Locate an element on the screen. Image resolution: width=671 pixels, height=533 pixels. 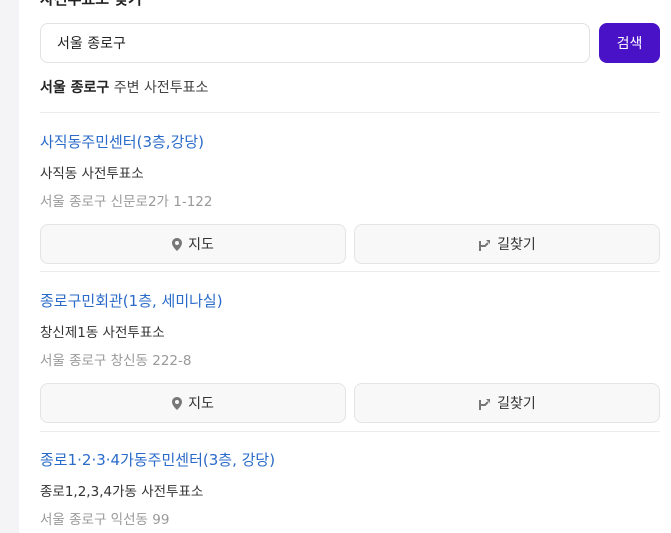
place-name-link: 종로구민회관(1층, 세미나실) is located at coordinates (350, 300).